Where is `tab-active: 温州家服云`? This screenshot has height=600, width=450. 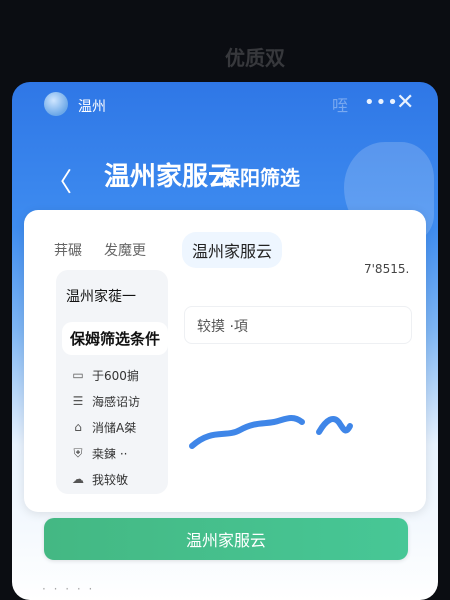 tab-active: 温州家服云 is located at coordinates (232, 250).